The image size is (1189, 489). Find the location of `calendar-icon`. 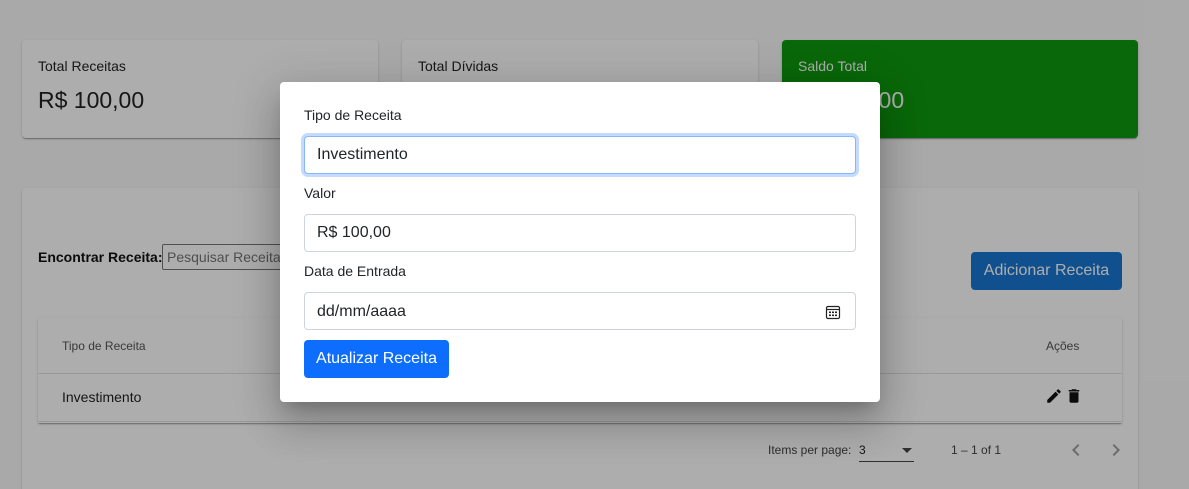

calendar-icon is located at coordinates (833, 312).